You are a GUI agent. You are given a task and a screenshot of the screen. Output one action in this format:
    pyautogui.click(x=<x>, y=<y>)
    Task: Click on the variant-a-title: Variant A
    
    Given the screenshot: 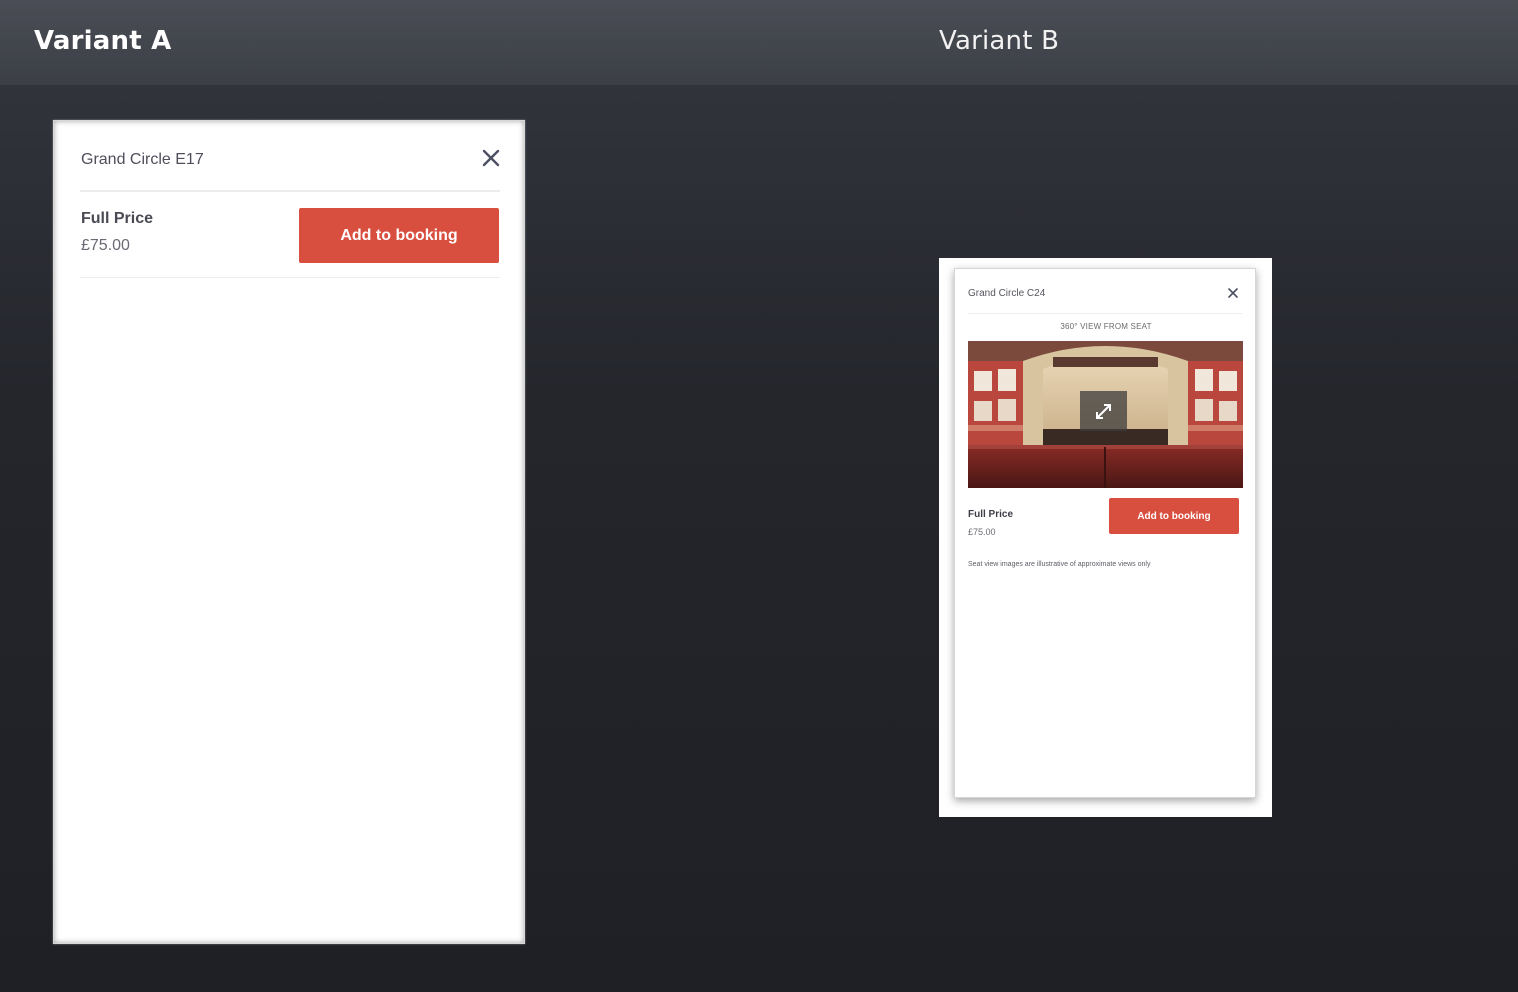 What is the action you would take?
    pyautogui.click(x=103, y=41)
    